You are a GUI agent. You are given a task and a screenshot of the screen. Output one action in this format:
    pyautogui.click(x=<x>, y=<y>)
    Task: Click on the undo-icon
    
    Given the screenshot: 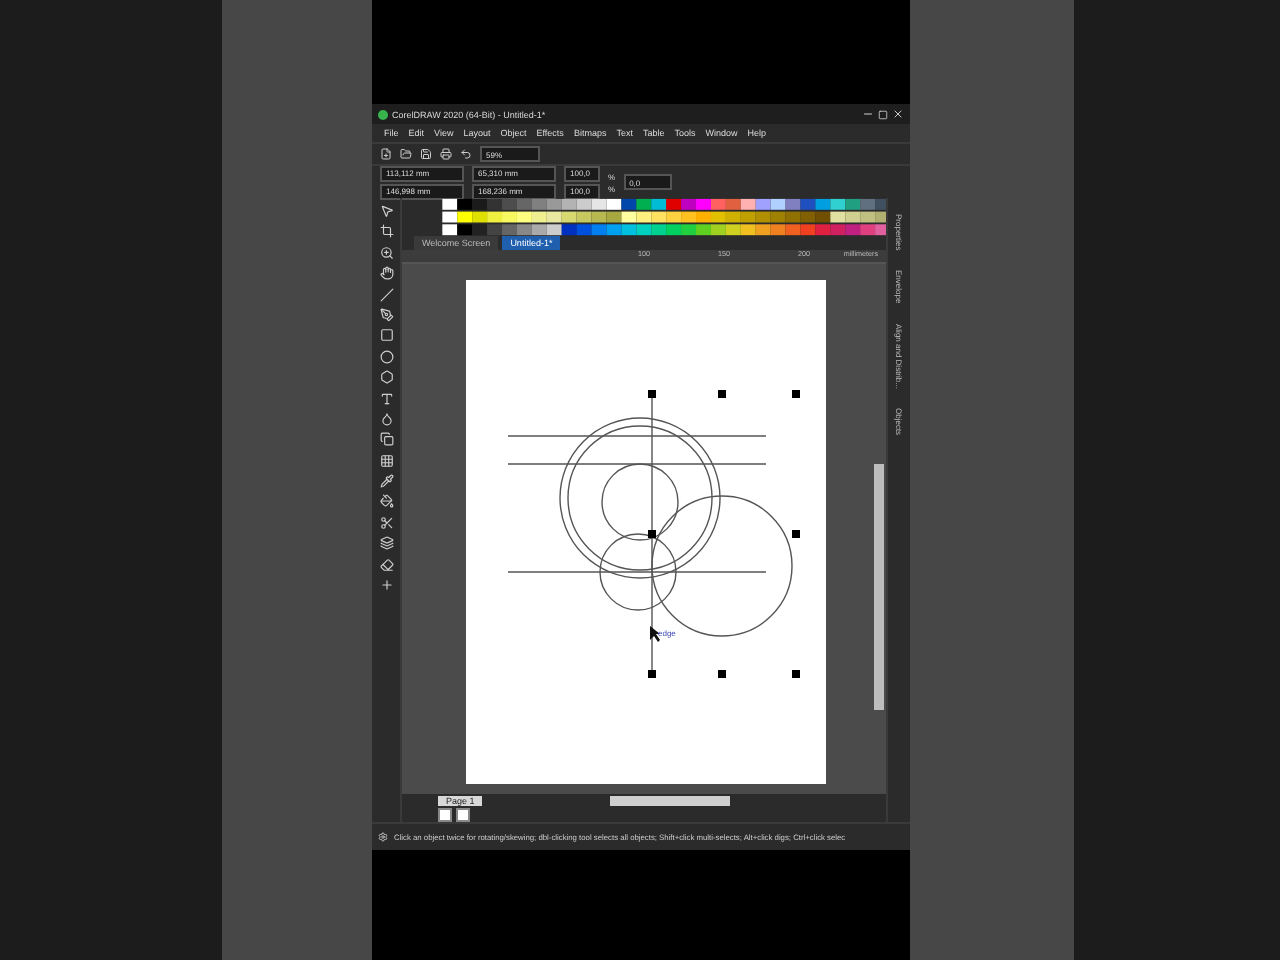 What is the action you would take?
    pyautogui.click(x=466, y=154)
    